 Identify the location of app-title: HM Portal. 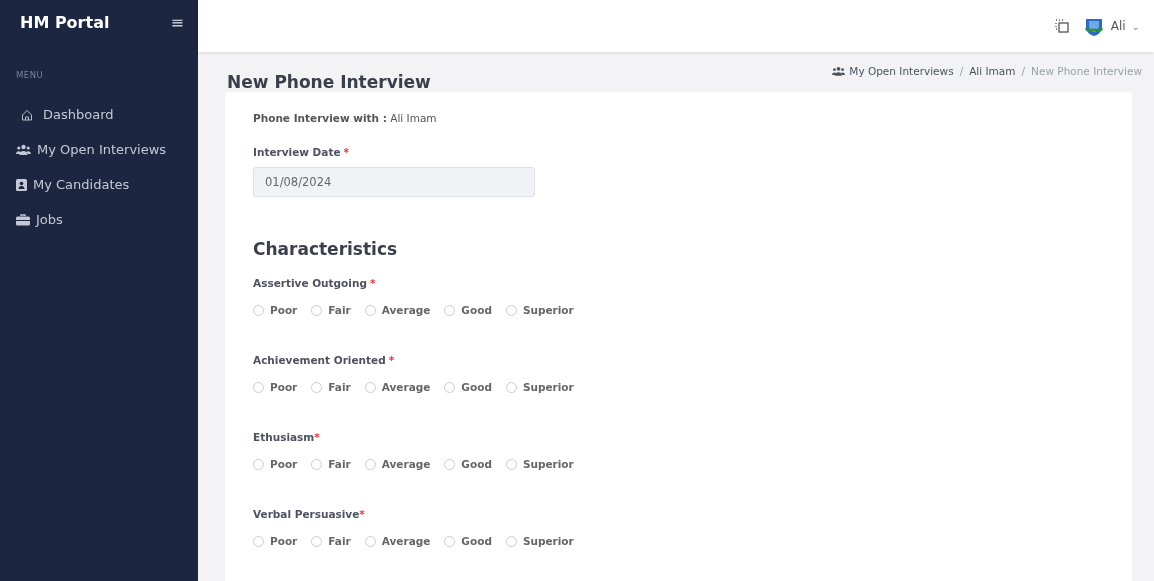
(65, 22).